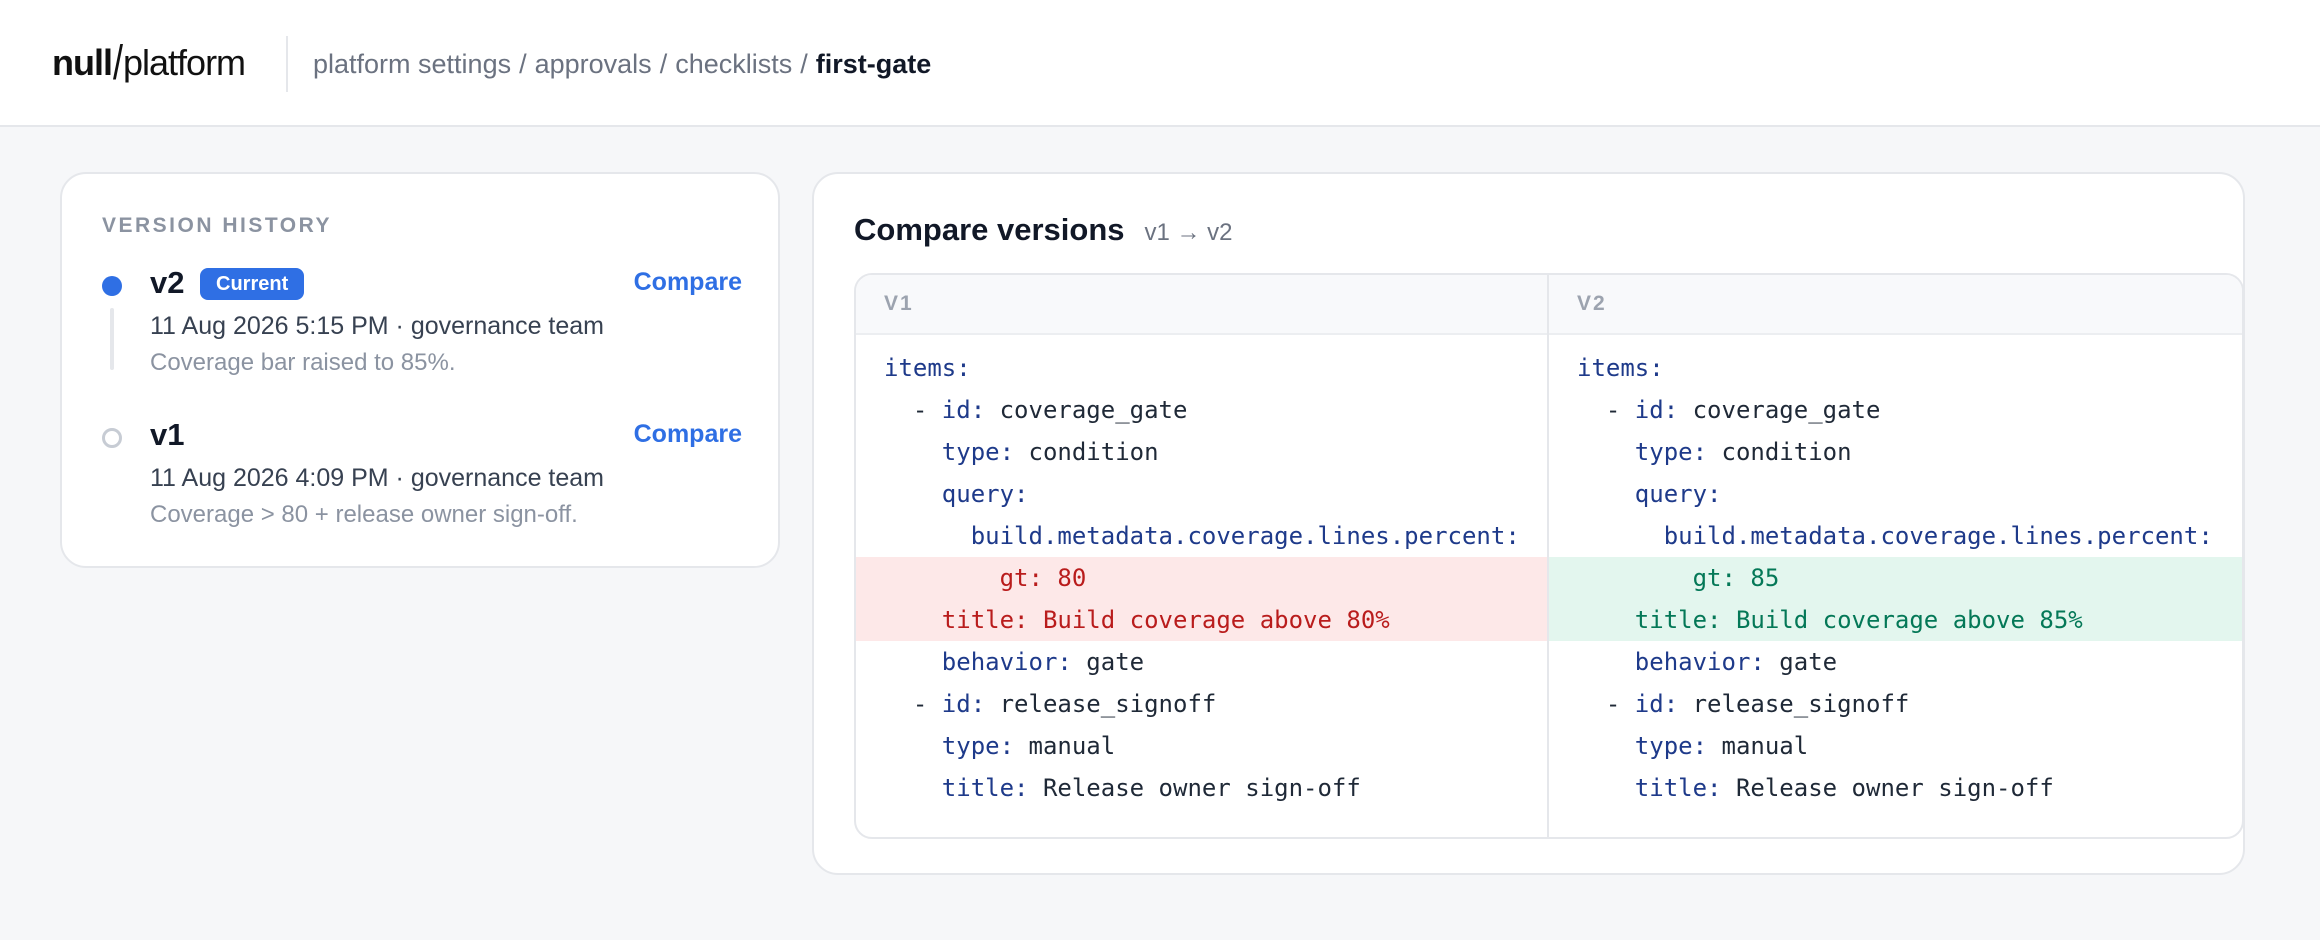 This screenshot has height=940, width=2320. Describe the element at coordinates (688, 434) in the screenshot. I see `compare-v1-button: Compare` at that location.